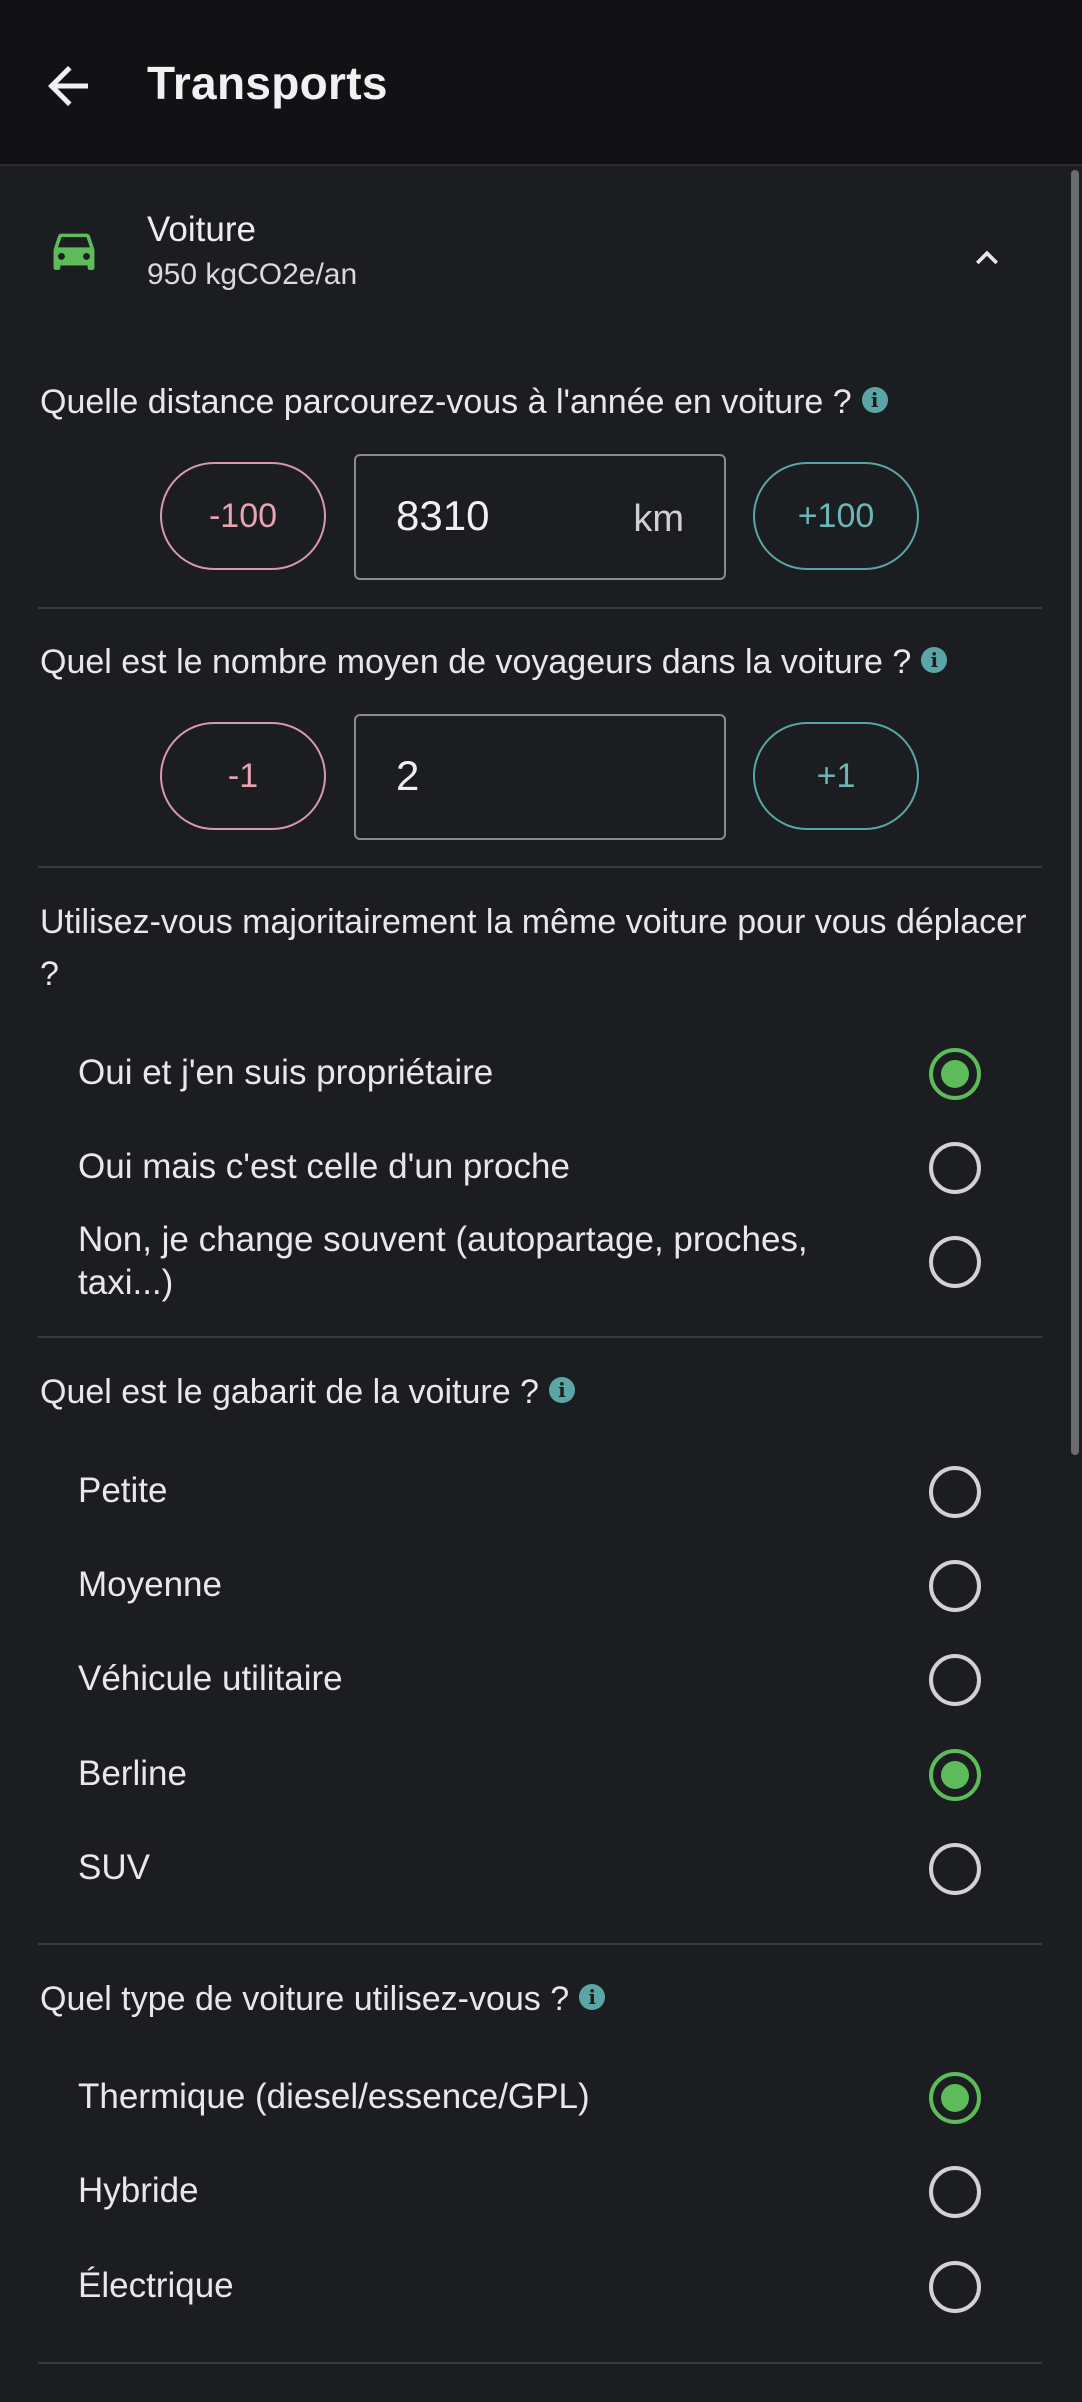  Describe the element at coordinates (541, 2097) in the screenshot. I see `type-option-thermique: Thermique (diesel/essence/GPL)` at that location.